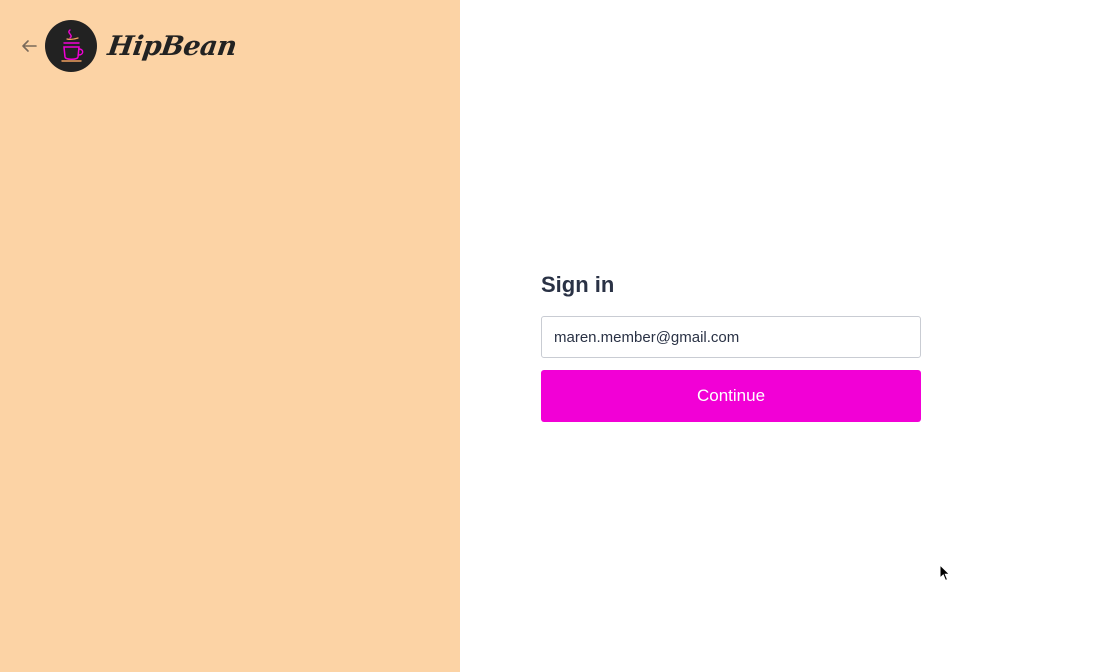 Image resolution: width=1104 pixels, height=672 pixels. Describe the element at coordinates (945, 573) in the screenshot. I see `mouse-pointer-icon` at that location.